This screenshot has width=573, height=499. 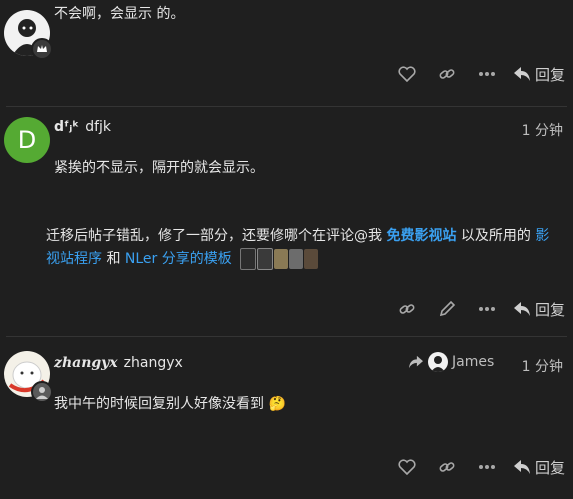 I want to click on post-body-paragraph: 紧挨的不显示，隔开的就会显示。, so click(x=159, y=168).